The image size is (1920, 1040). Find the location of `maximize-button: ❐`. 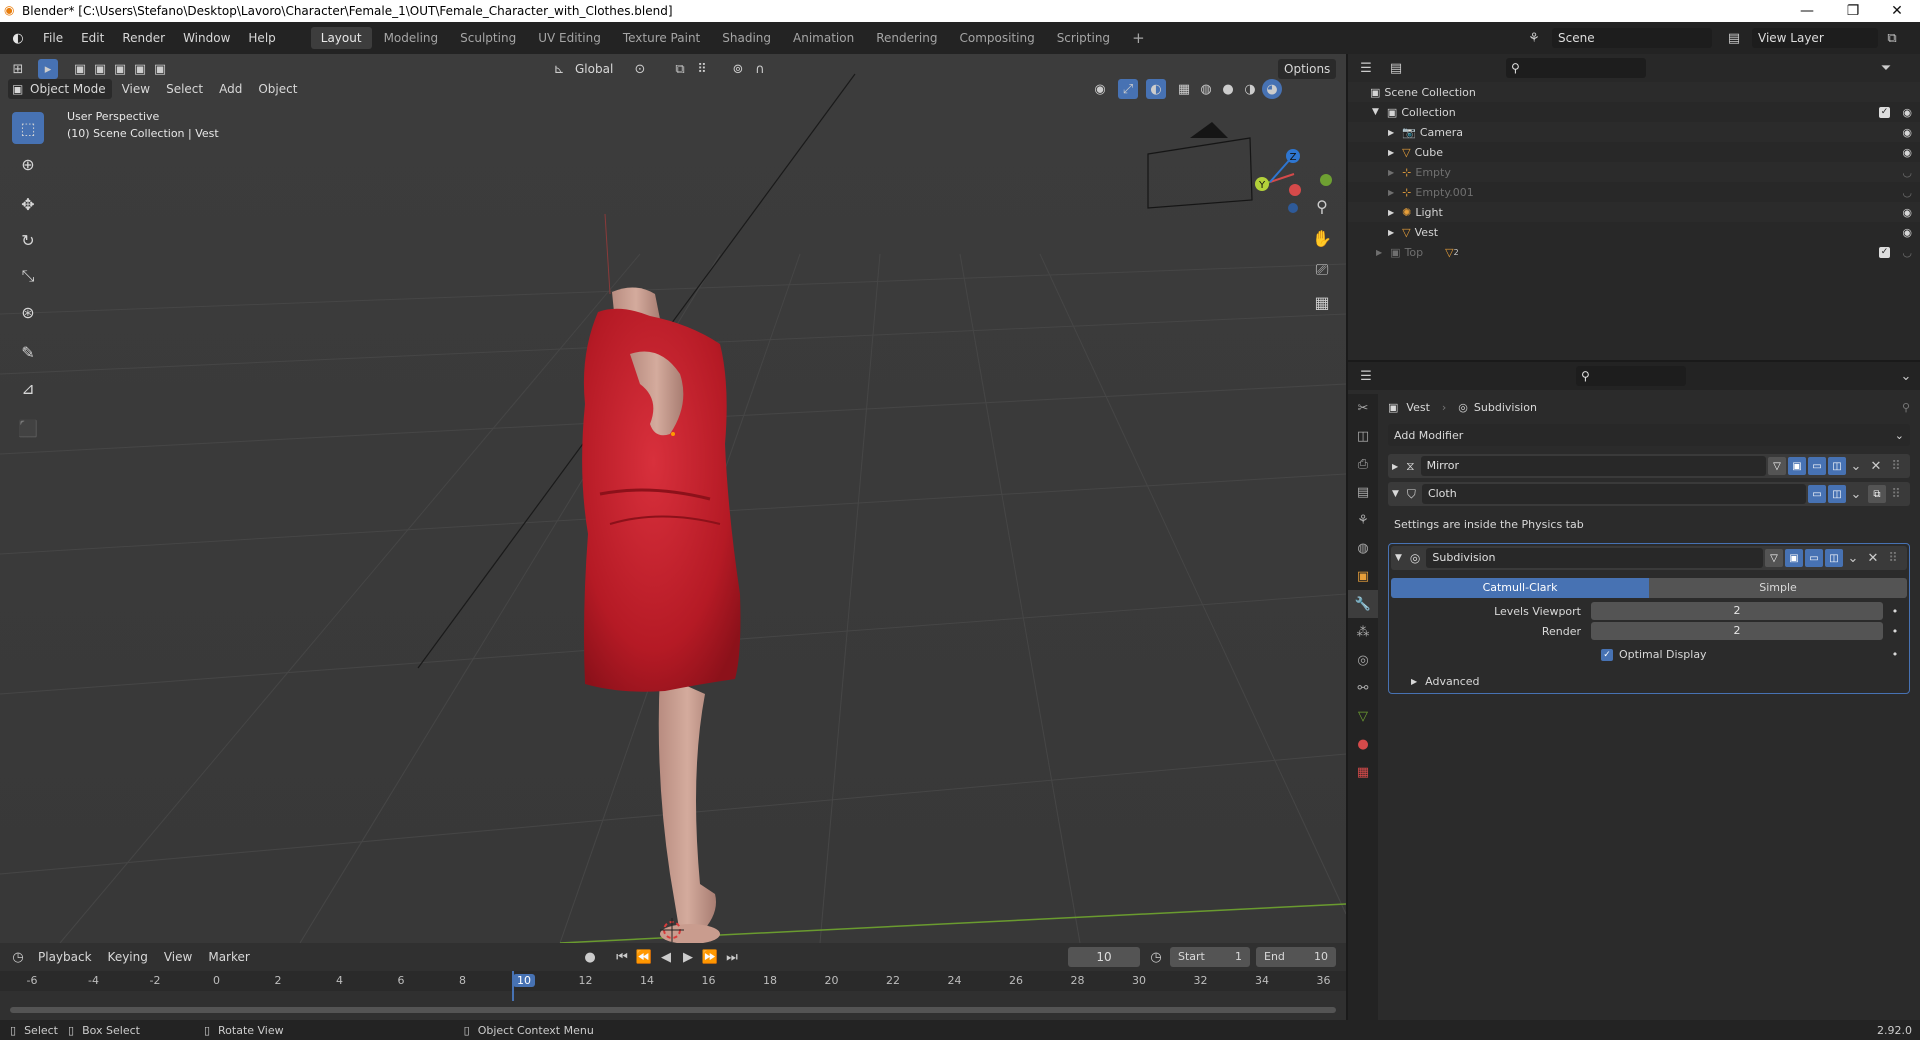

maximize-button: ❐ is located at coordinates (1853, 11).